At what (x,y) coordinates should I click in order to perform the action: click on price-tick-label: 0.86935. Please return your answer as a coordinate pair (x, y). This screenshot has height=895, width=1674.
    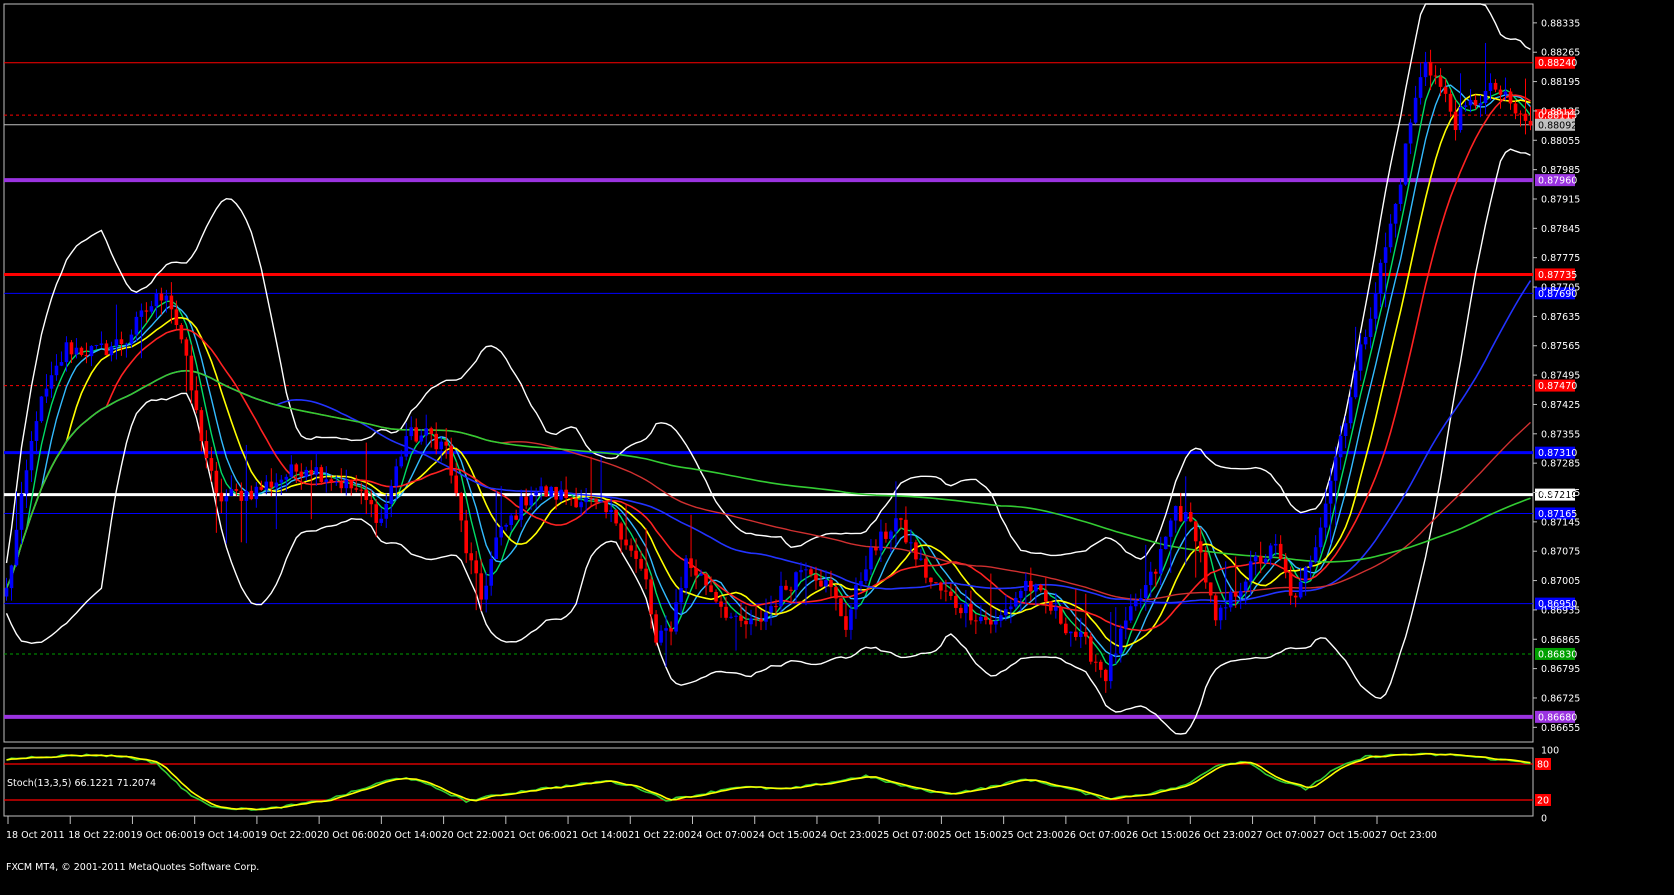
    Looking at the image, I should click on (1560, 610).